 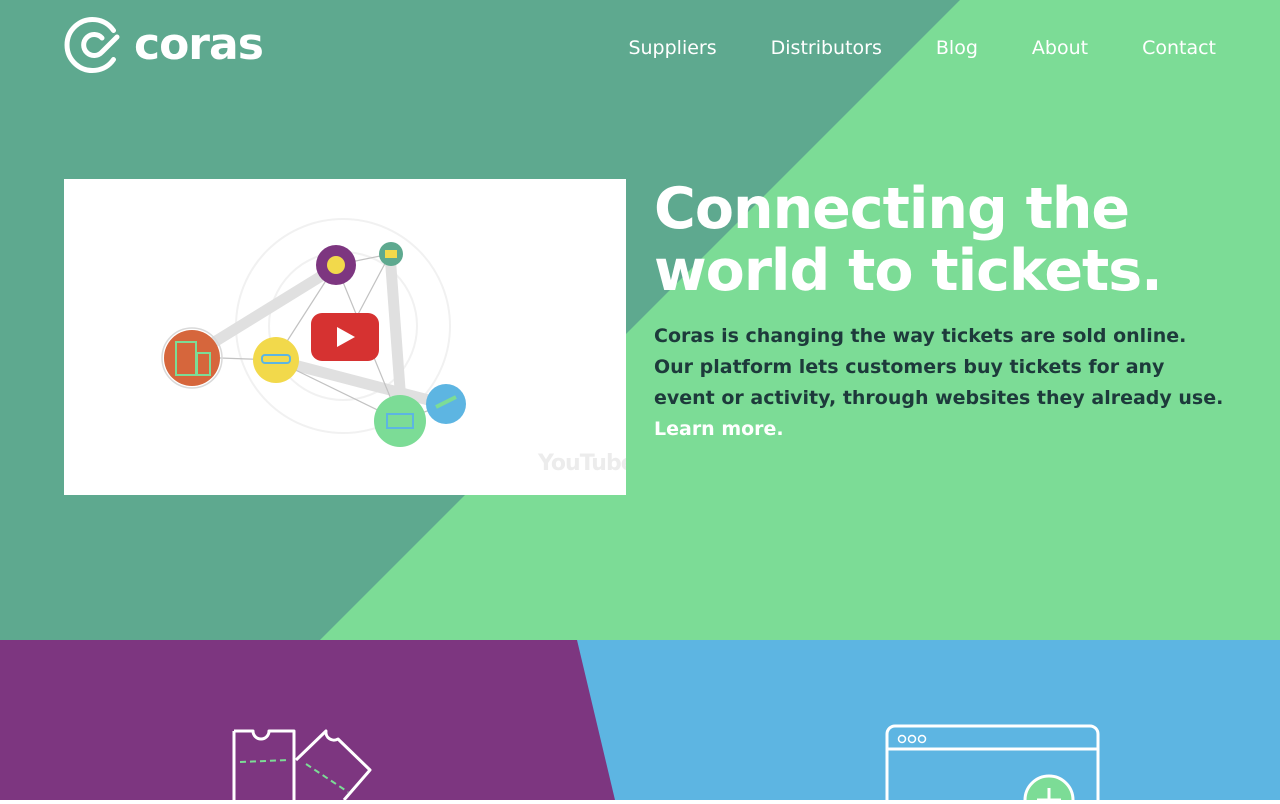 I want to click on coras-logo-icon, so click(x=92, y=45).